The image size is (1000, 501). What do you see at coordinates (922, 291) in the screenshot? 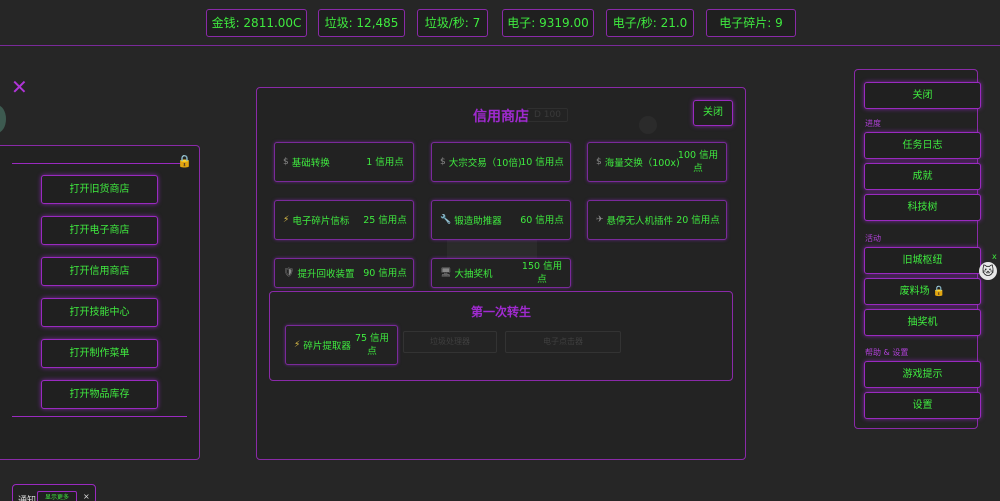
I see `junkyard-button: 废料场 🔒` at bounding box center [922, 291].